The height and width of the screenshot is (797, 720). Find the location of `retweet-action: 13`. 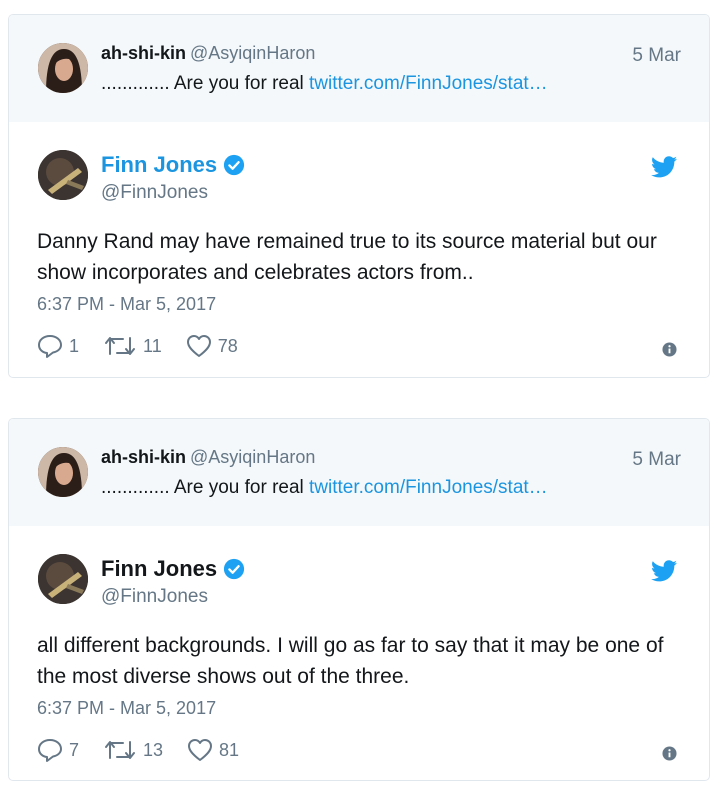

retweet-action: 13 is located at coordinates (133, 750).